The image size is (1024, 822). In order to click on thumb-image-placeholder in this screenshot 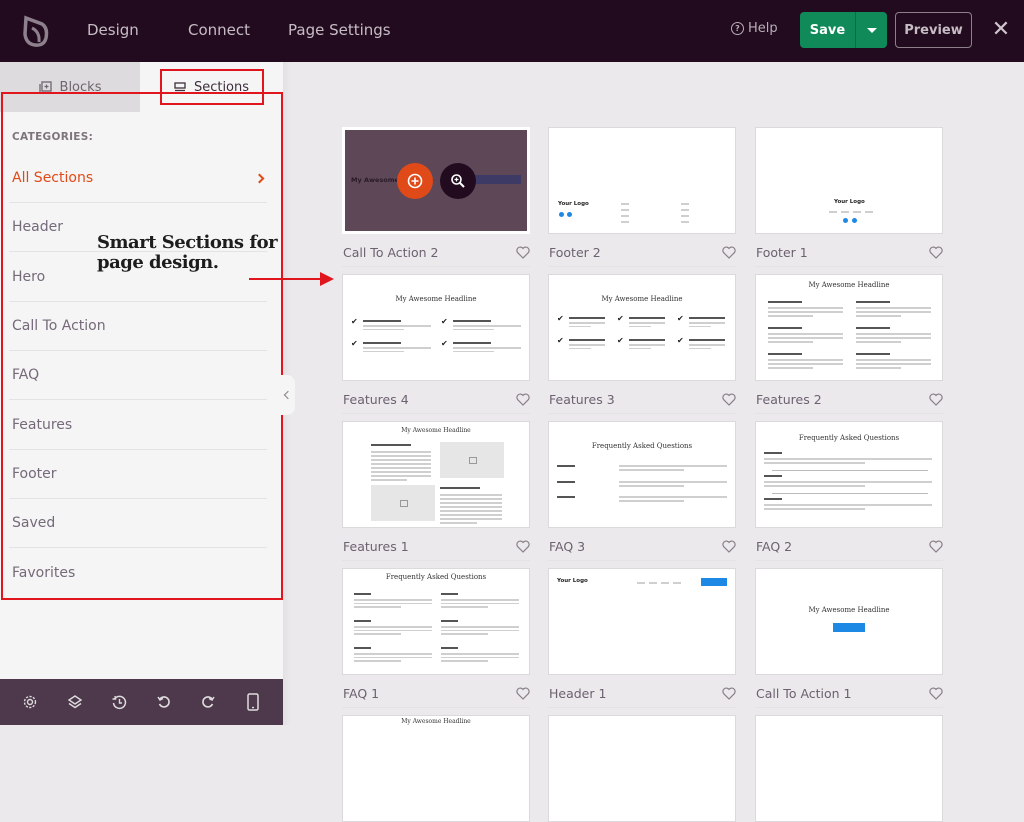, I will do `click(403, 503)`.